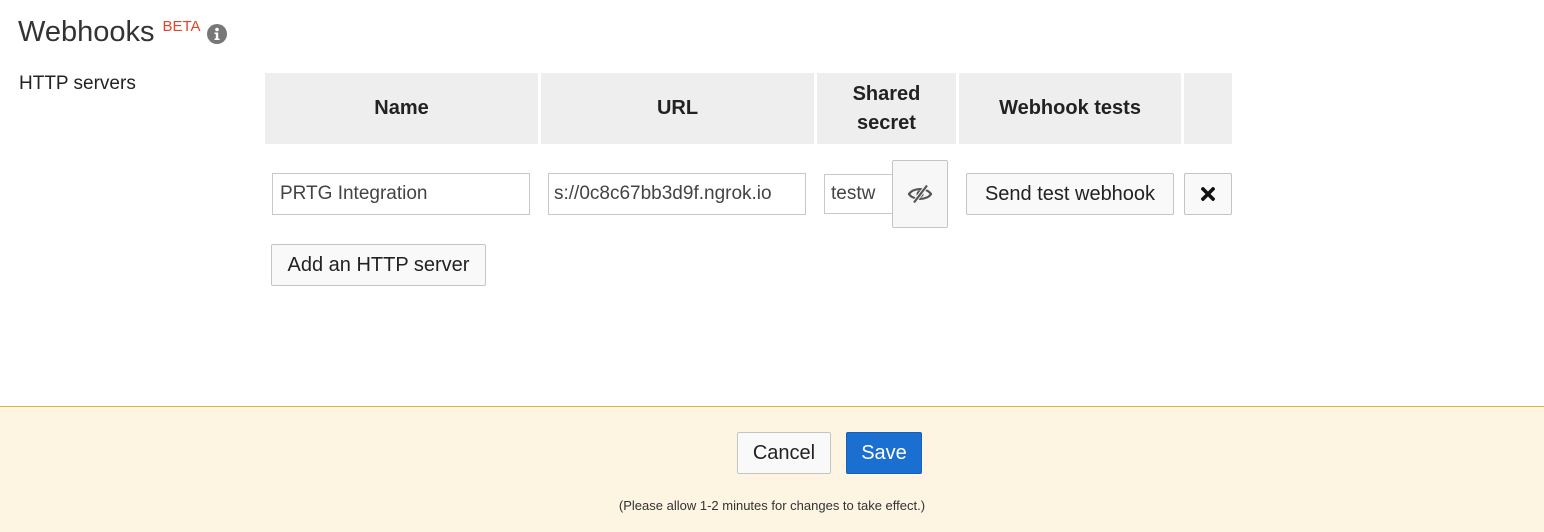 This screenshot has height=532, width=1544. I want to click on http-servers-label: HTTP servers, so click(77, 83).